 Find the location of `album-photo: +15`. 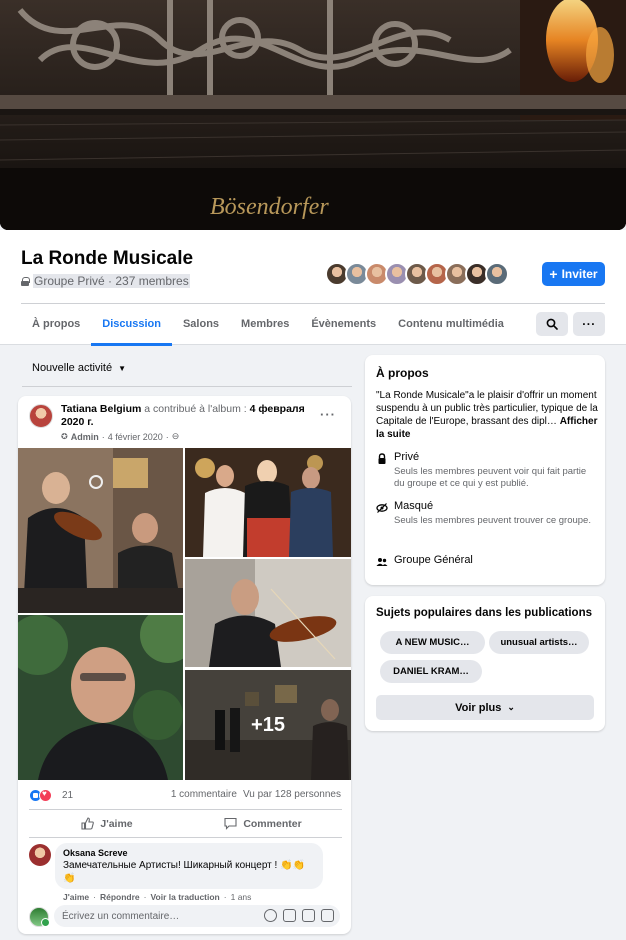

album-photo: +15 is located at coordinates (268, 725).